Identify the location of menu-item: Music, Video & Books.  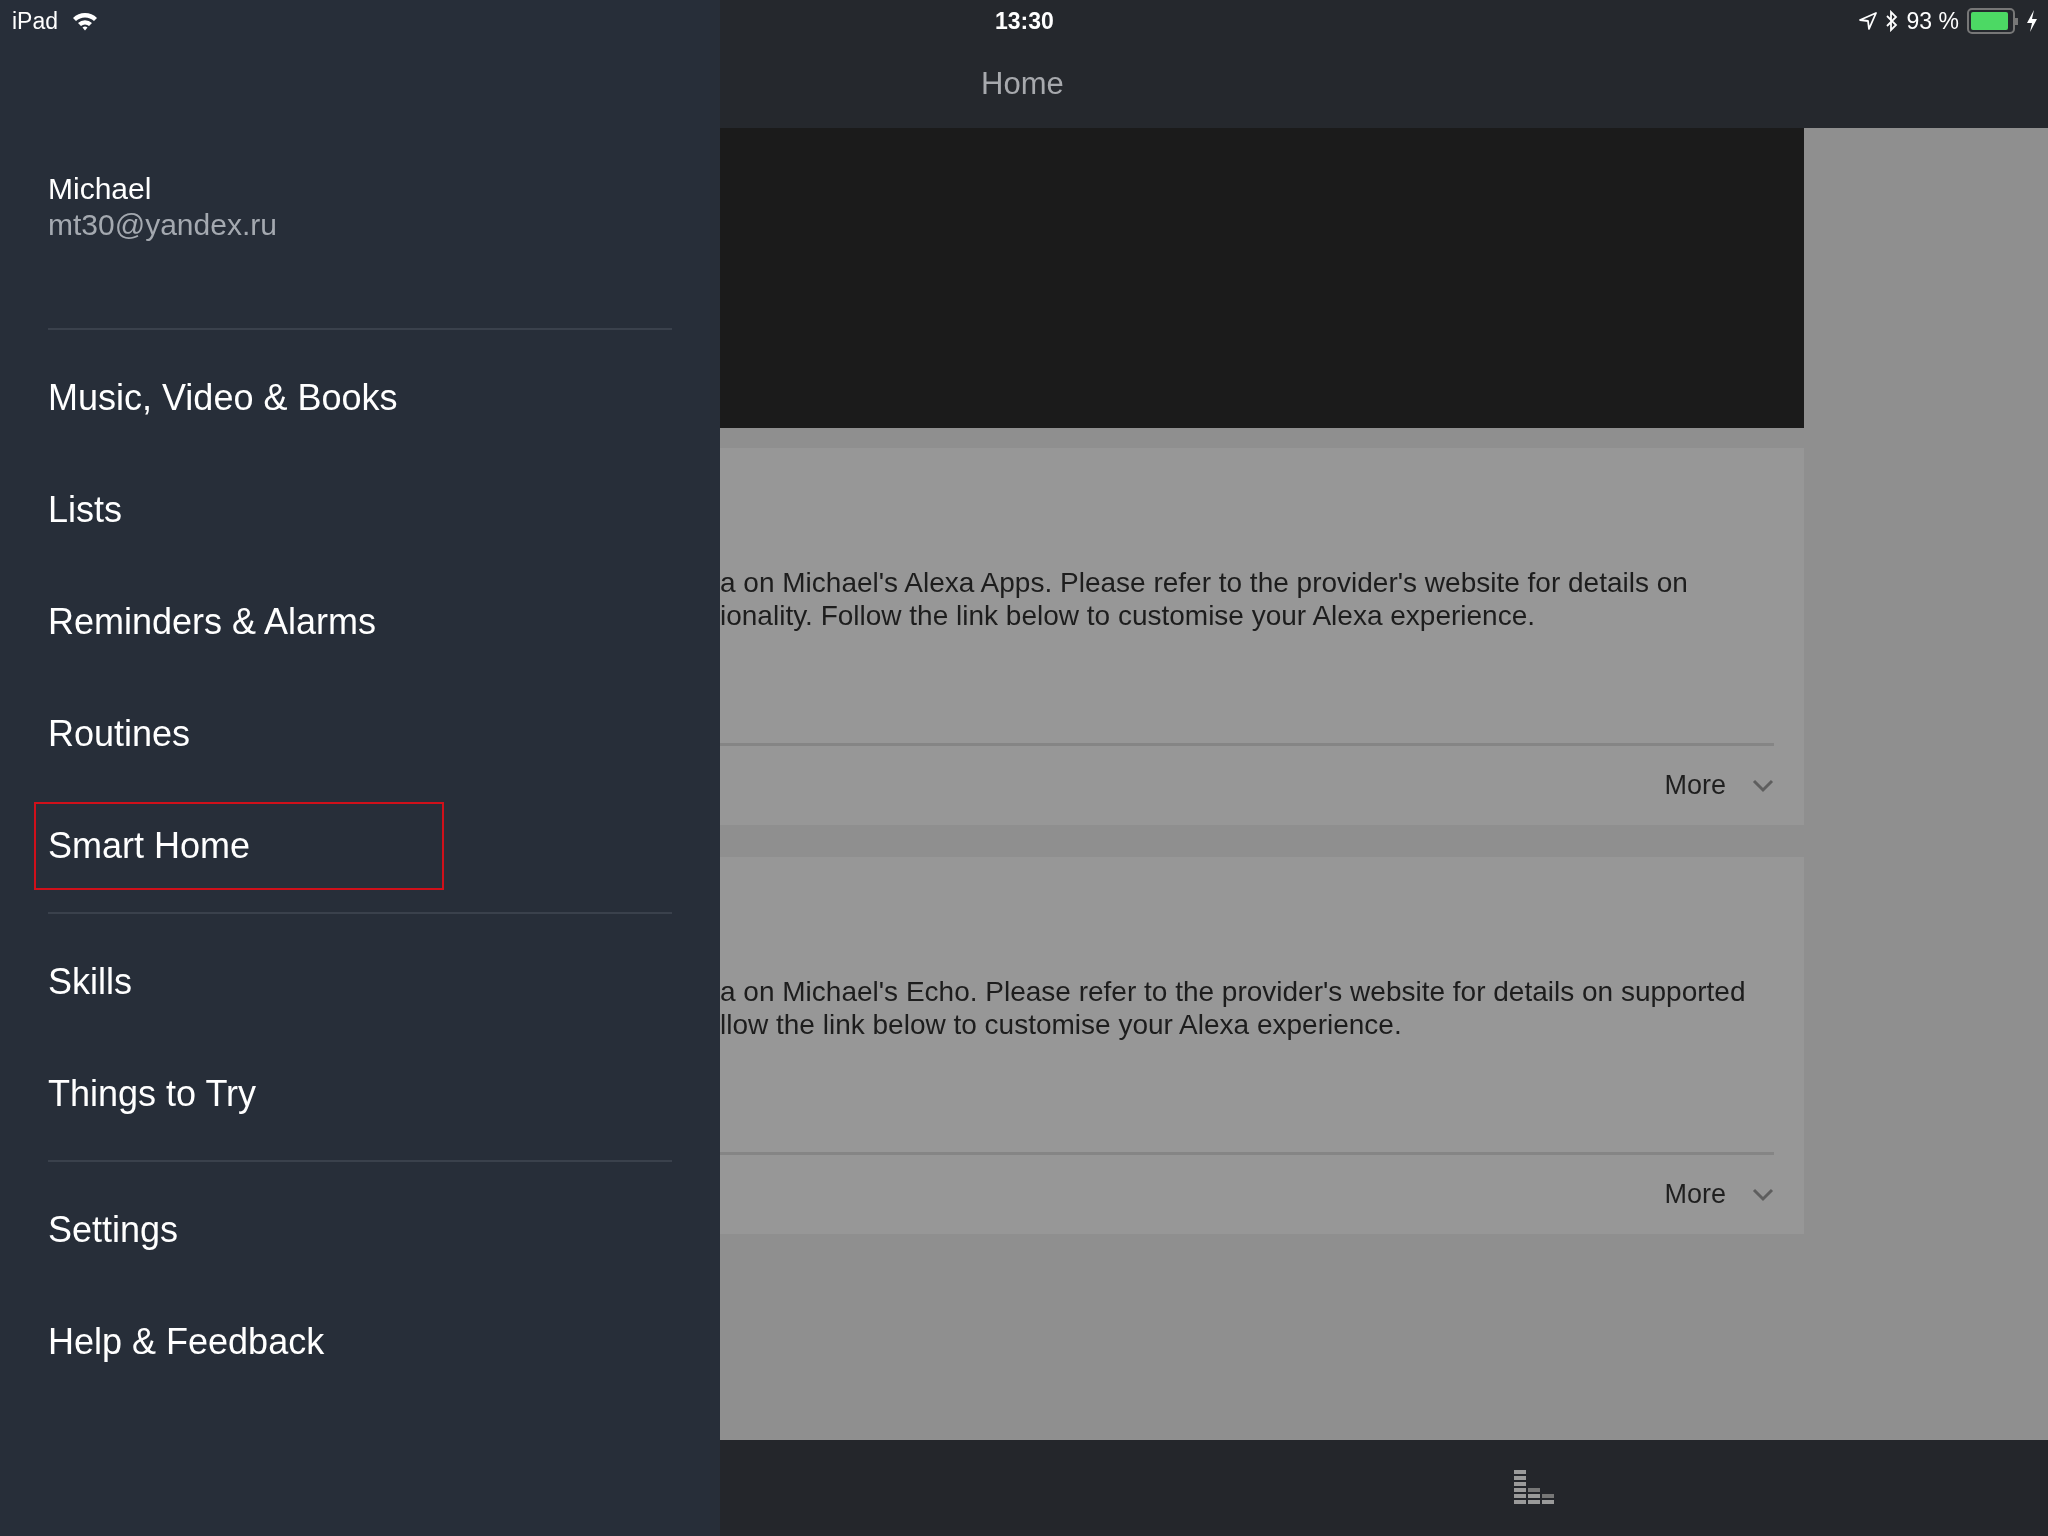
(223, 398).